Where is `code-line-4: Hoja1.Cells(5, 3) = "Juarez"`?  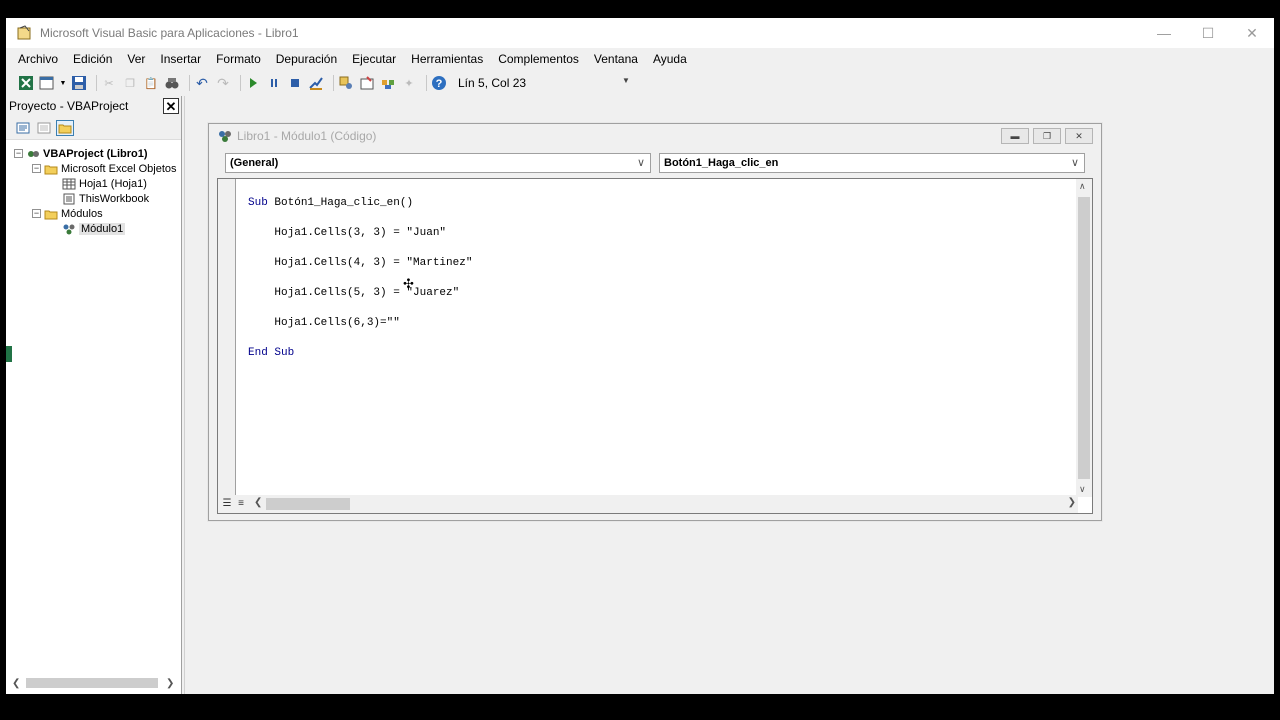
code-line-4: Hoja1.Cells(5, 3) = "Juarez" is located at coordinates (354, 293).